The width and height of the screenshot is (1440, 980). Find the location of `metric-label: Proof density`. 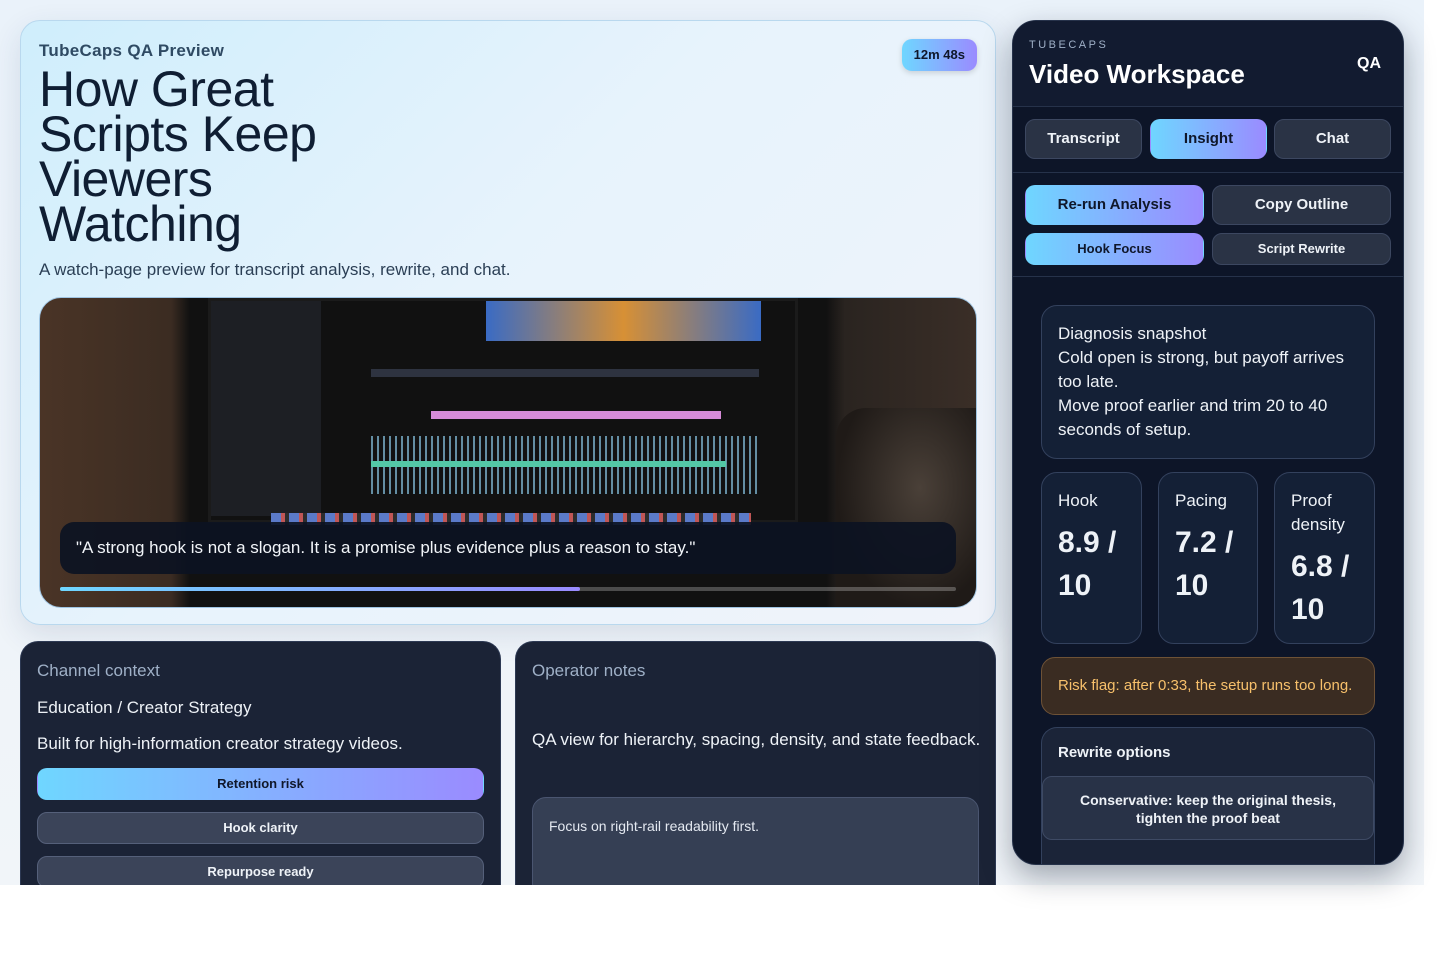

metric-label: Proof density is located at coordinates (1318, 512).